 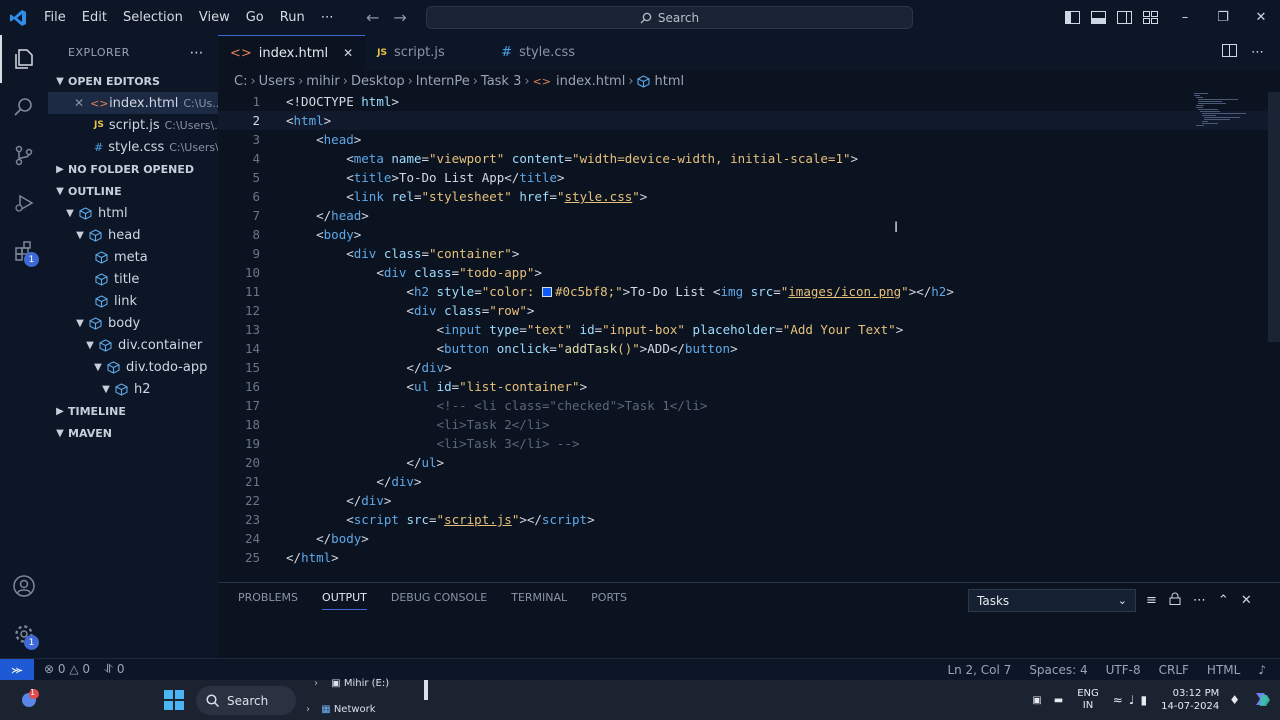 I want to click on lock-icon, so click(x=1175, y=600).